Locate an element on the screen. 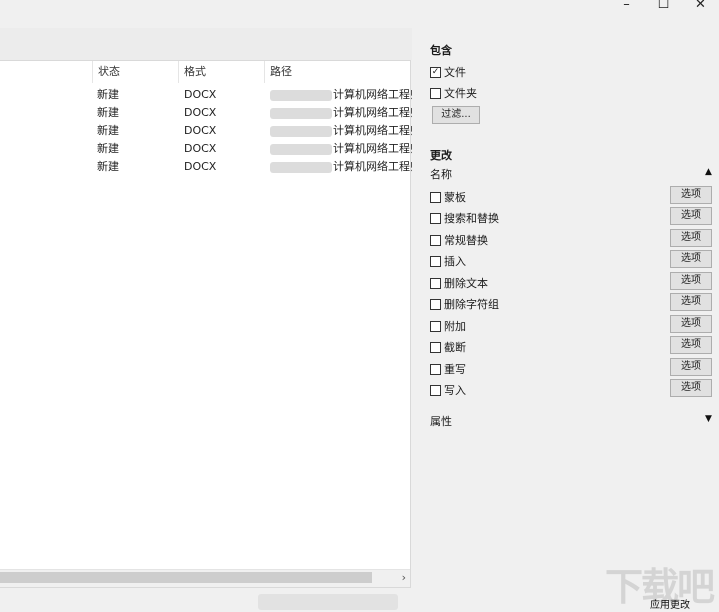 Image resolution: width=719 pixels, height=612 pixels. toolbar-area is located at coordinates (206, 44).